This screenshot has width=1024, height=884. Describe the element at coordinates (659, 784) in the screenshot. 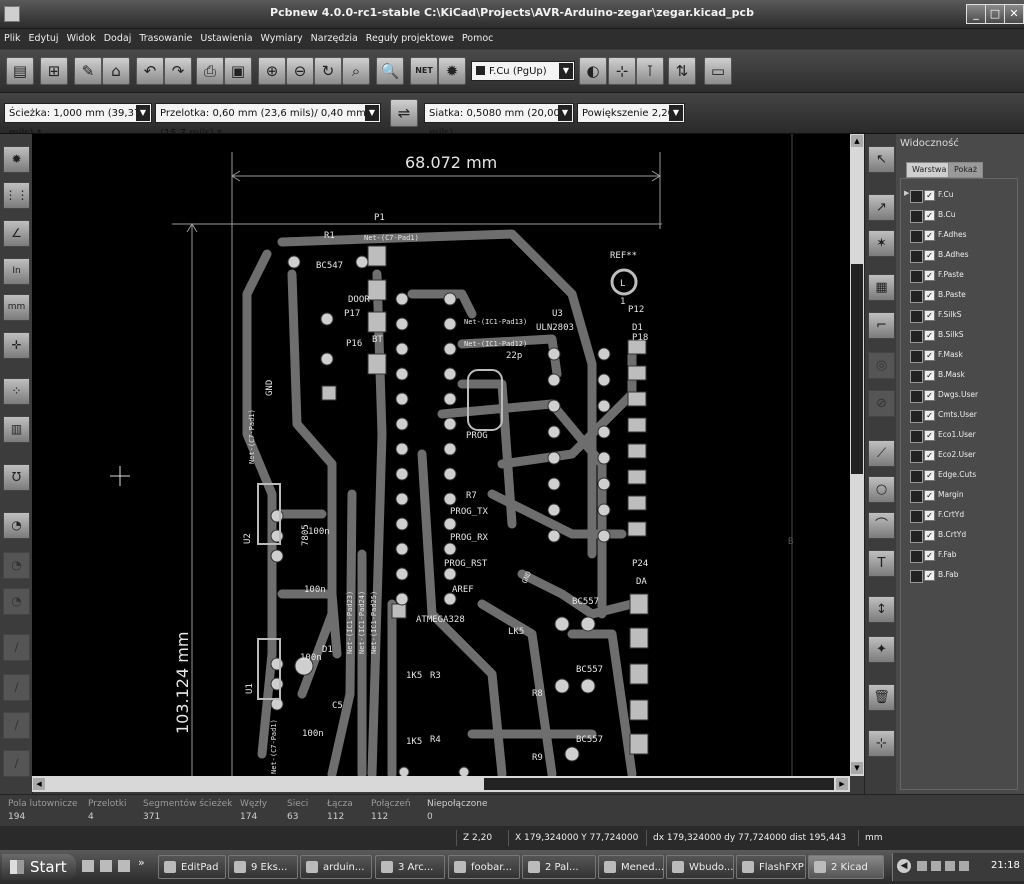

I see `horizontal-scroll-thumb` at that location.